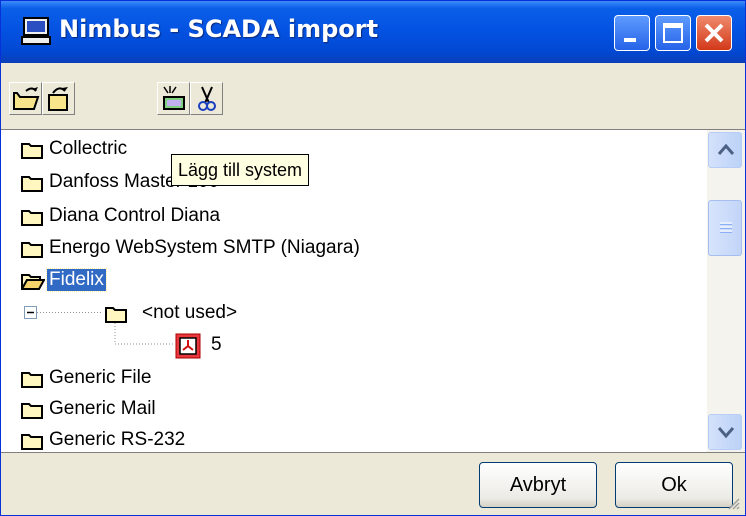 The height and width of the screenshot is (516, 746). Describe the element at coordinates (102, 408) in the screenshot. I see `tree-item-label: Generic Mail` at that location.